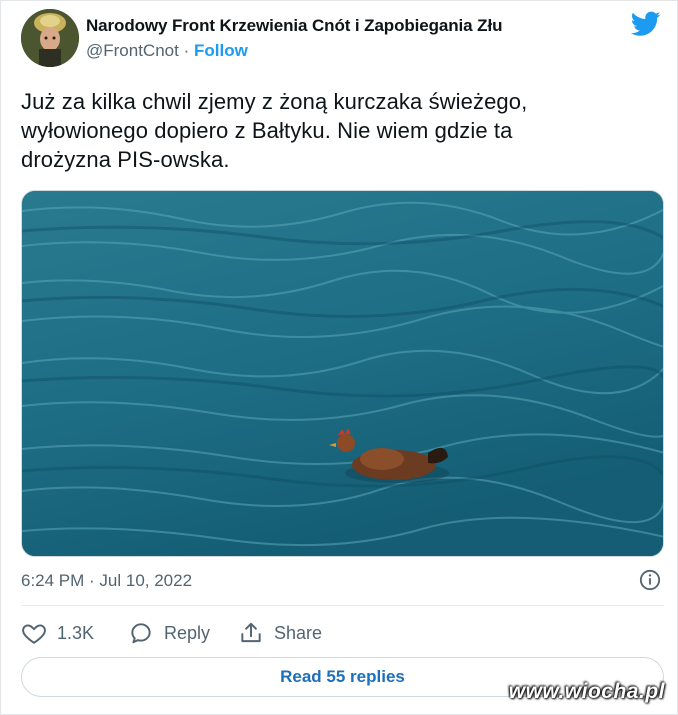 The height and width of the screenshot is (715, 678). I want to click on handle-row: @FrontCnot · Follow, so click(167, 51).